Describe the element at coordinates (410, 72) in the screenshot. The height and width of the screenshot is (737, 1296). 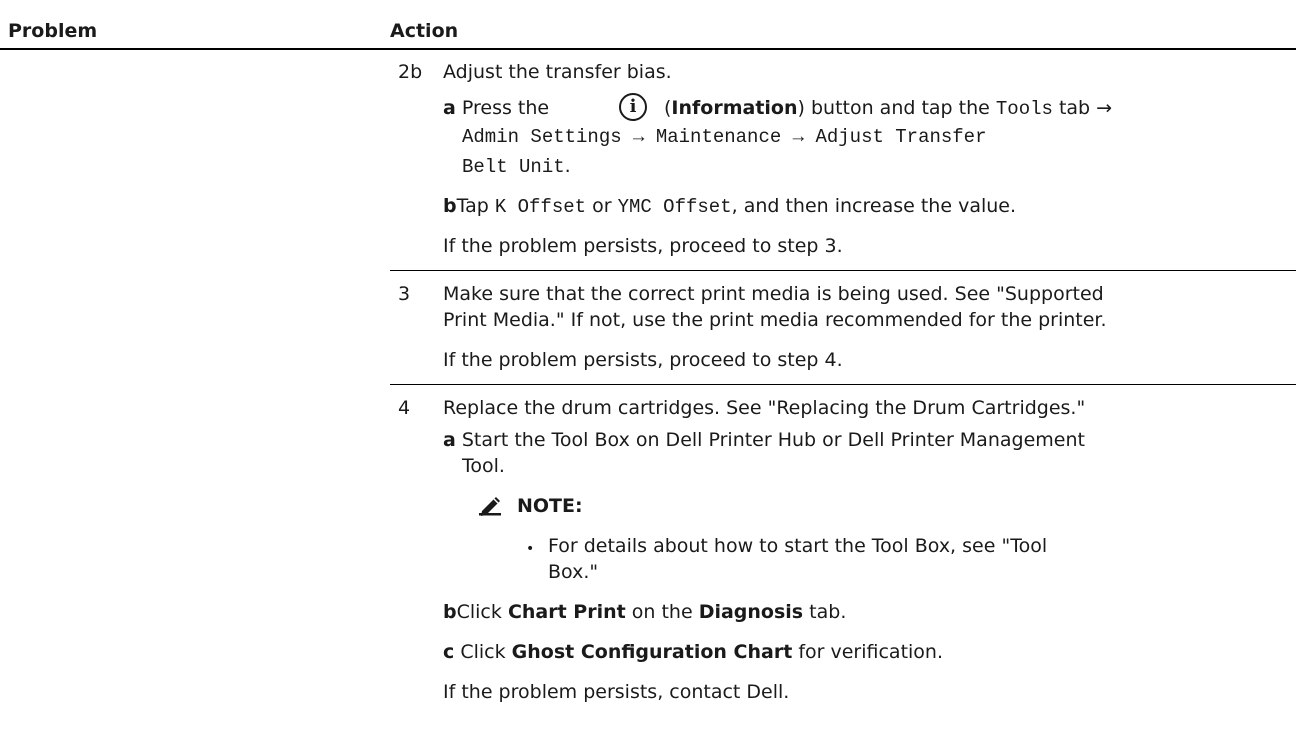
I see `step-number: 2b` at that location.